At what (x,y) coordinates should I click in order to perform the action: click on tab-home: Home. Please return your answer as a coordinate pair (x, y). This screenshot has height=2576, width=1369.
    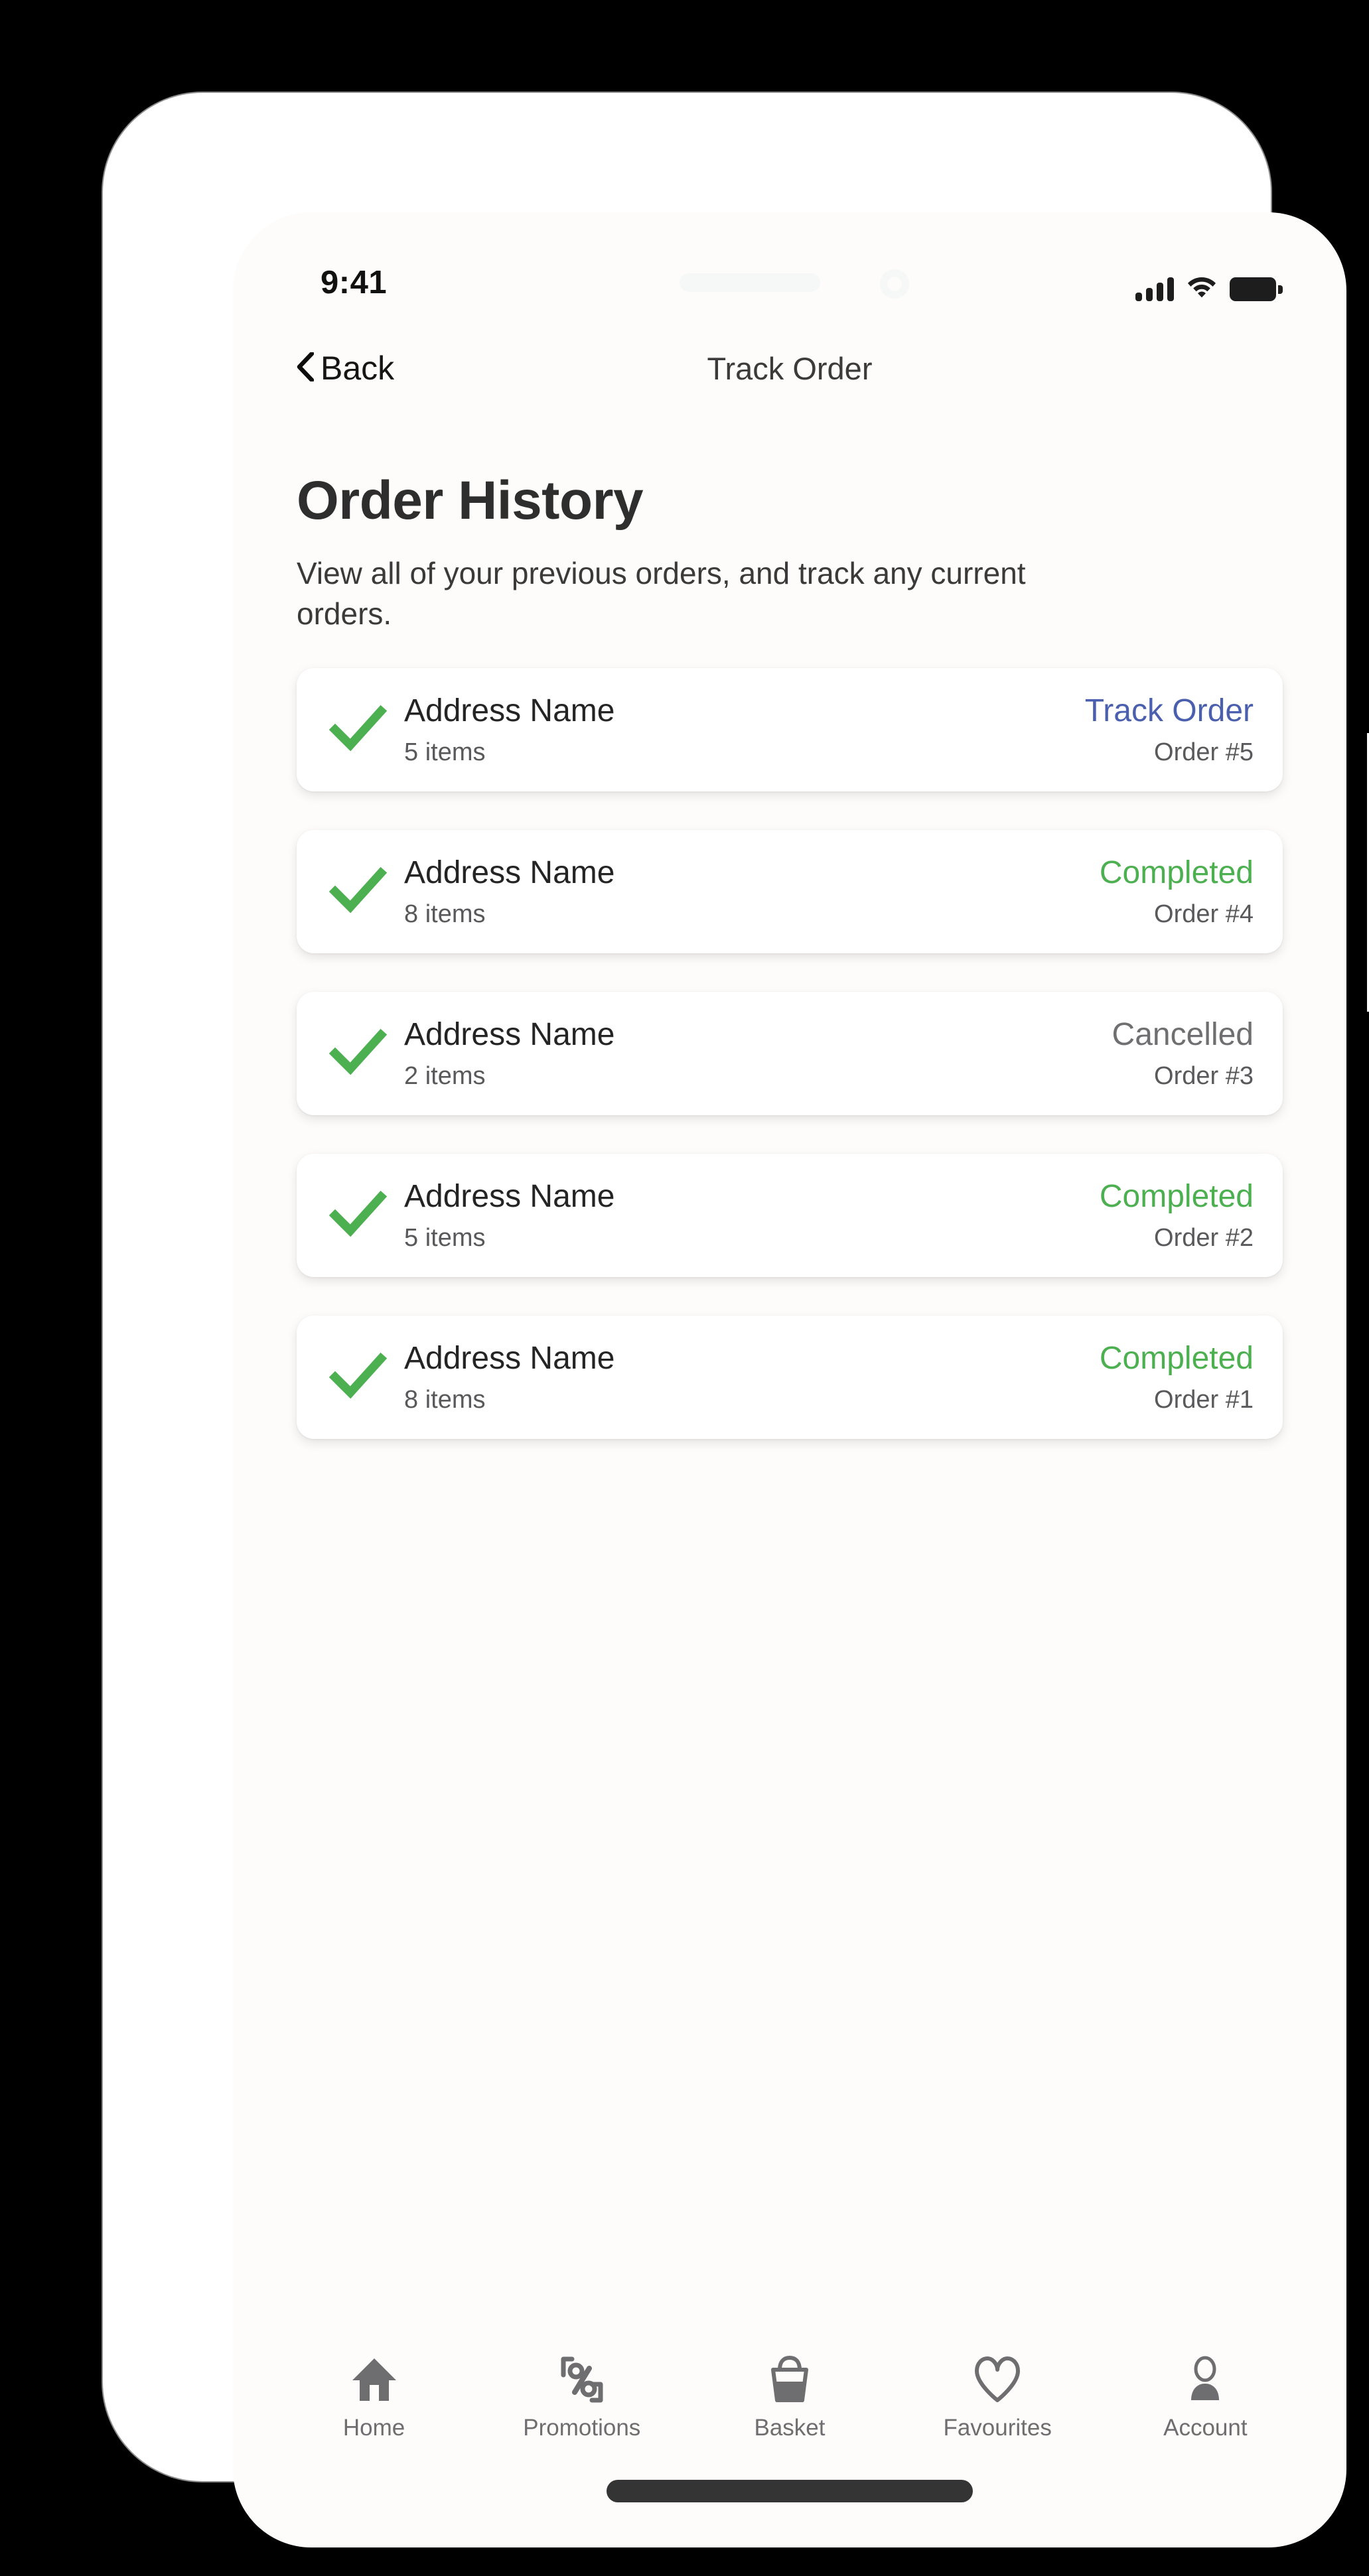
    Looking at the image, I should click on (375, 2398).